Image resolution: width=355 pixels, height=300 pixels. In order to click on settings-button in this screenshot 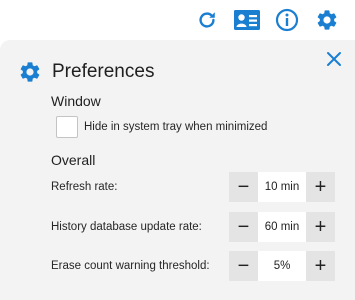, I will do `click(327, 20)`.